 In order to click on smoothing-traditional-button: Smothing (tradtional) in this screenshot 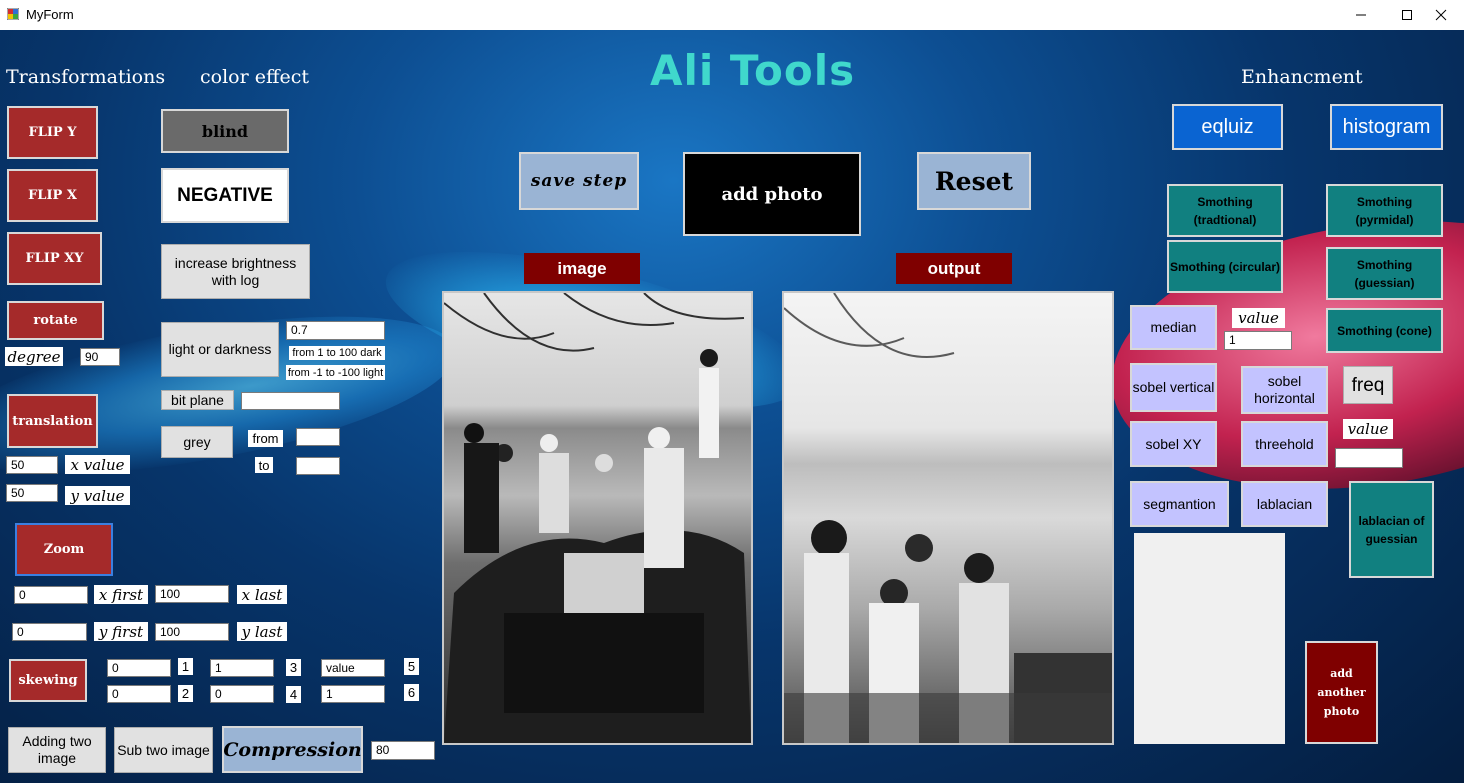, I will do `click(1225, 210)`.